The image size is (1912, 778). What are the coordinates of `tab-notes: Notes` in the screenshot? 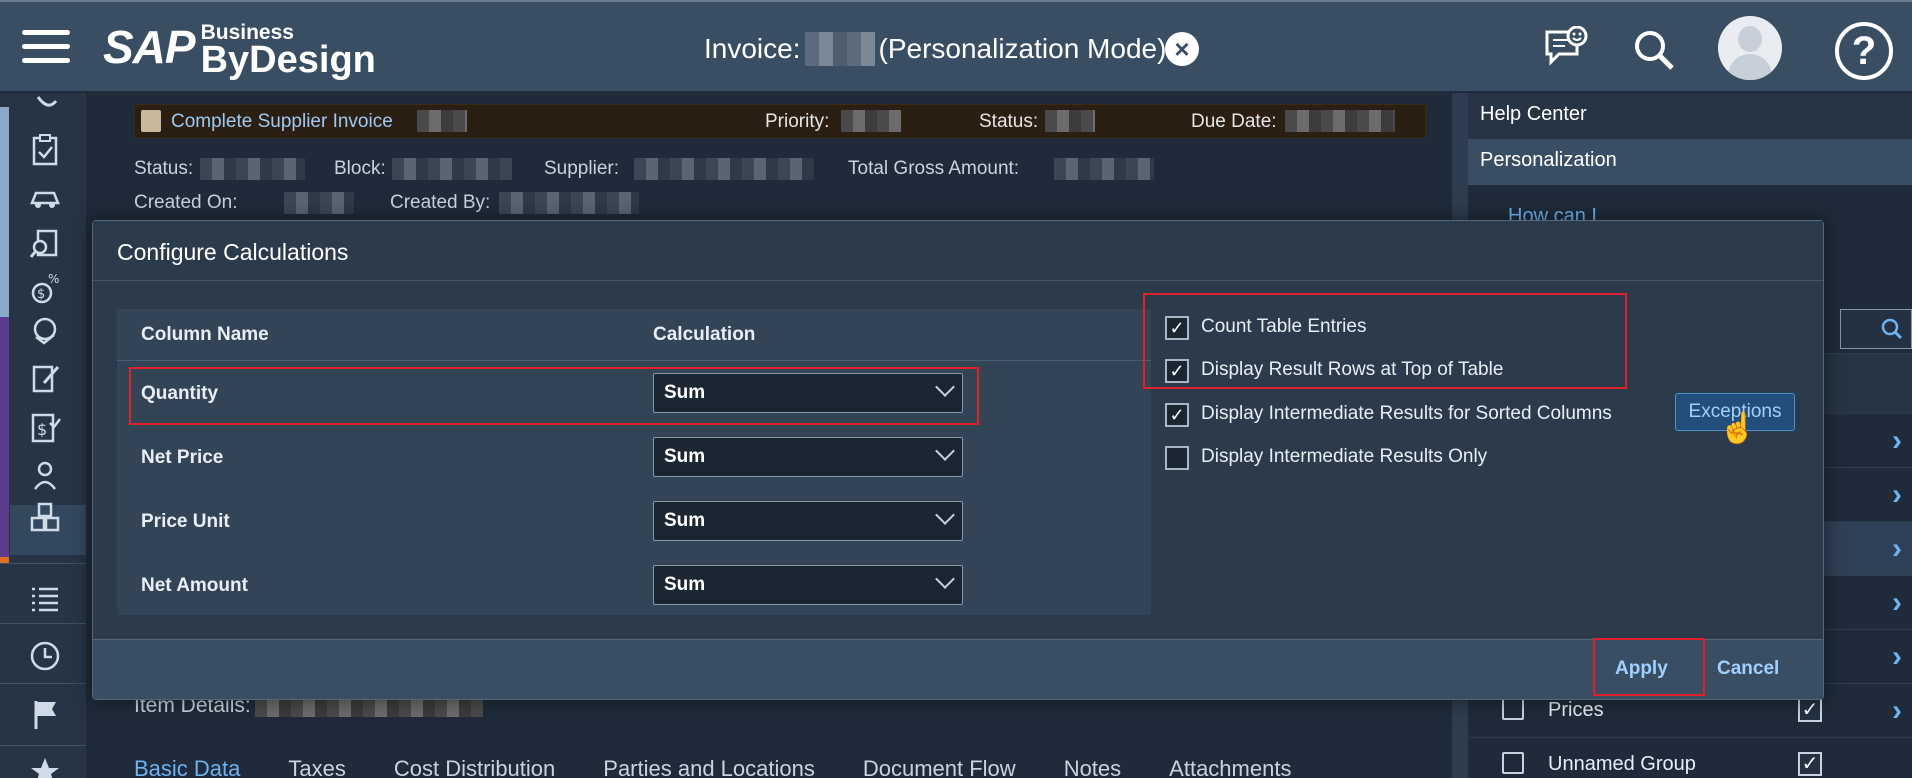 It's located at (1092, 767).